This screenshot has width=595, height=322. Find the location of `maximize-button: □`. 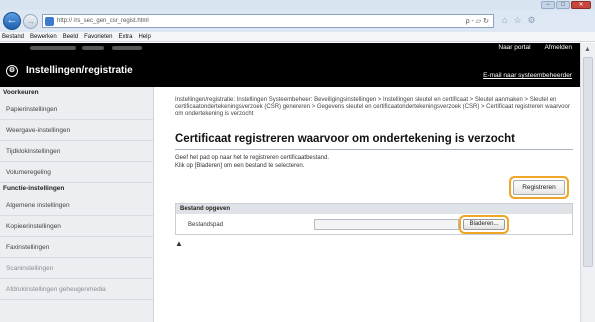

maximize-button: □ is located at coordinates (563, 5).